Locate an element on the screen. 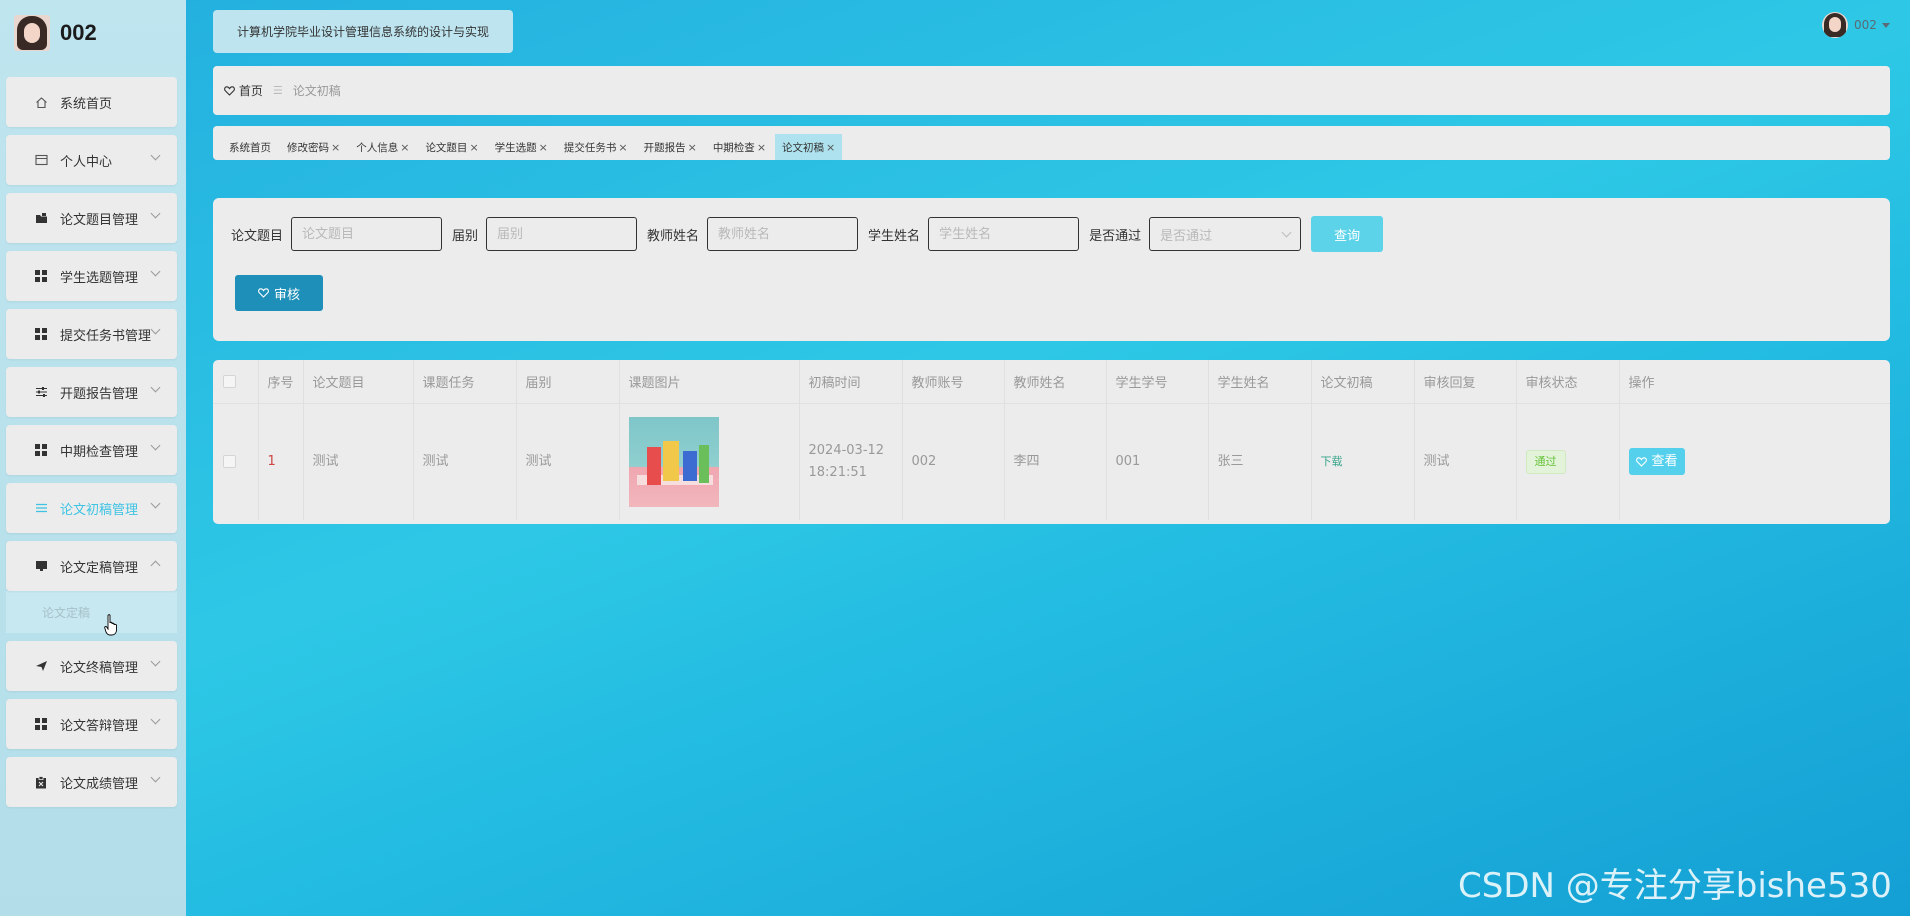  tab-student-selection: 学生选题 × is located at coordinates (521, 147).